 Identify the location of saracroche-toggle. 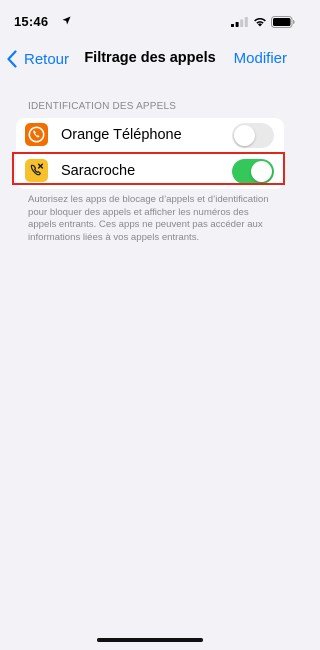
(253, 171).